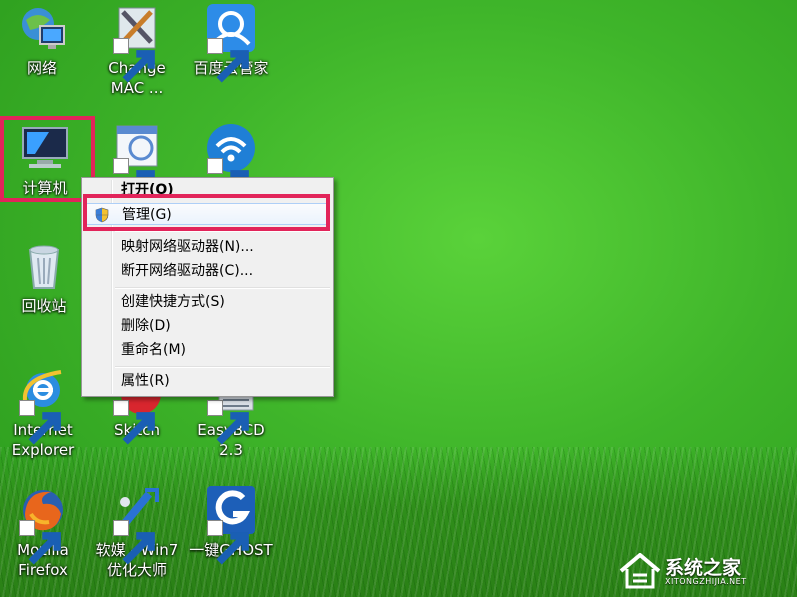  I want to click on house-logo-icon, so click(640, 571).